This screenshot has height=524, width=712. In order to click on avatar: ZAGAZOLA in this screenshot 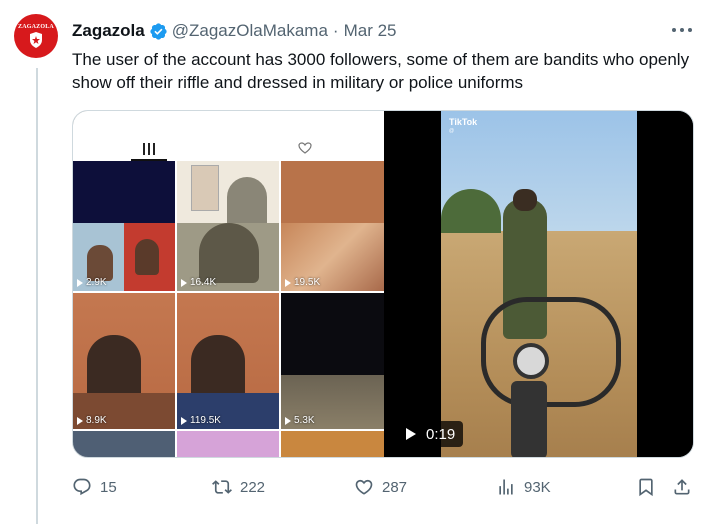, I will do `click(36, 36)`.